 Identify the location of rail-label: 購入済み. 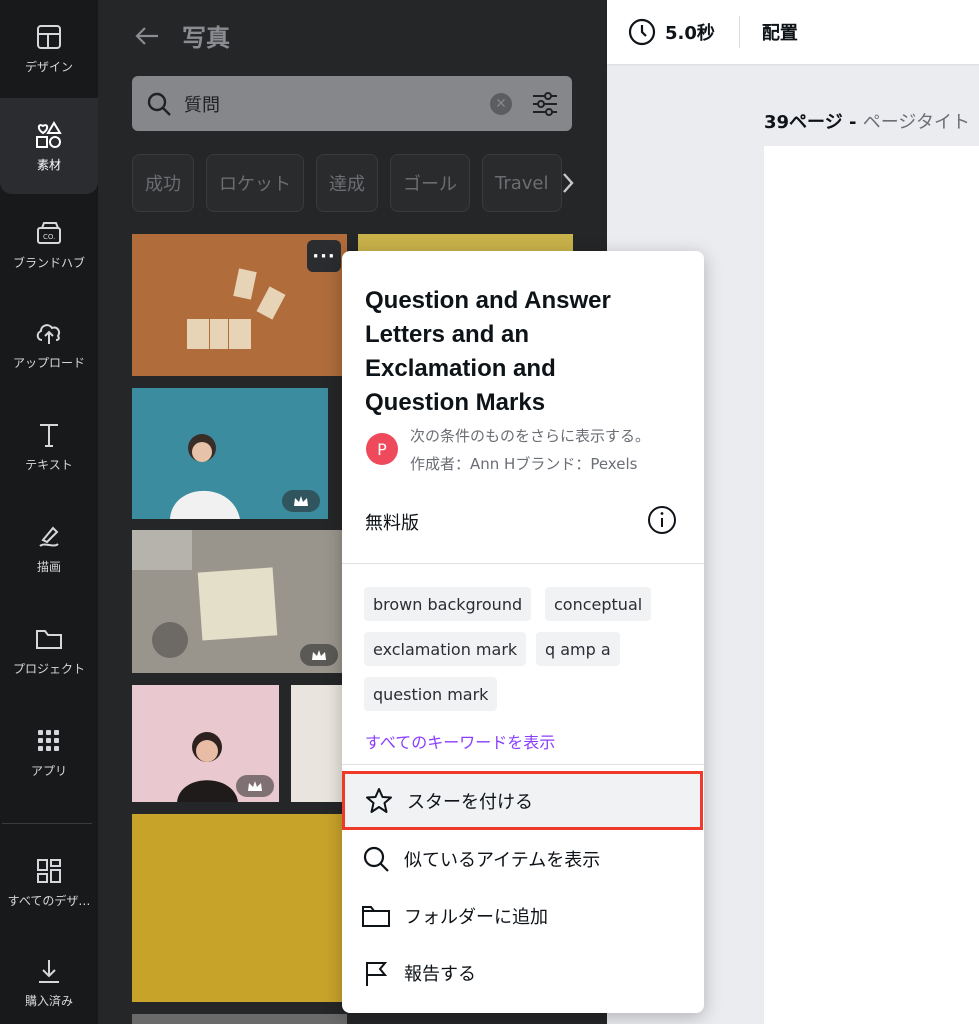
(48, 1000).